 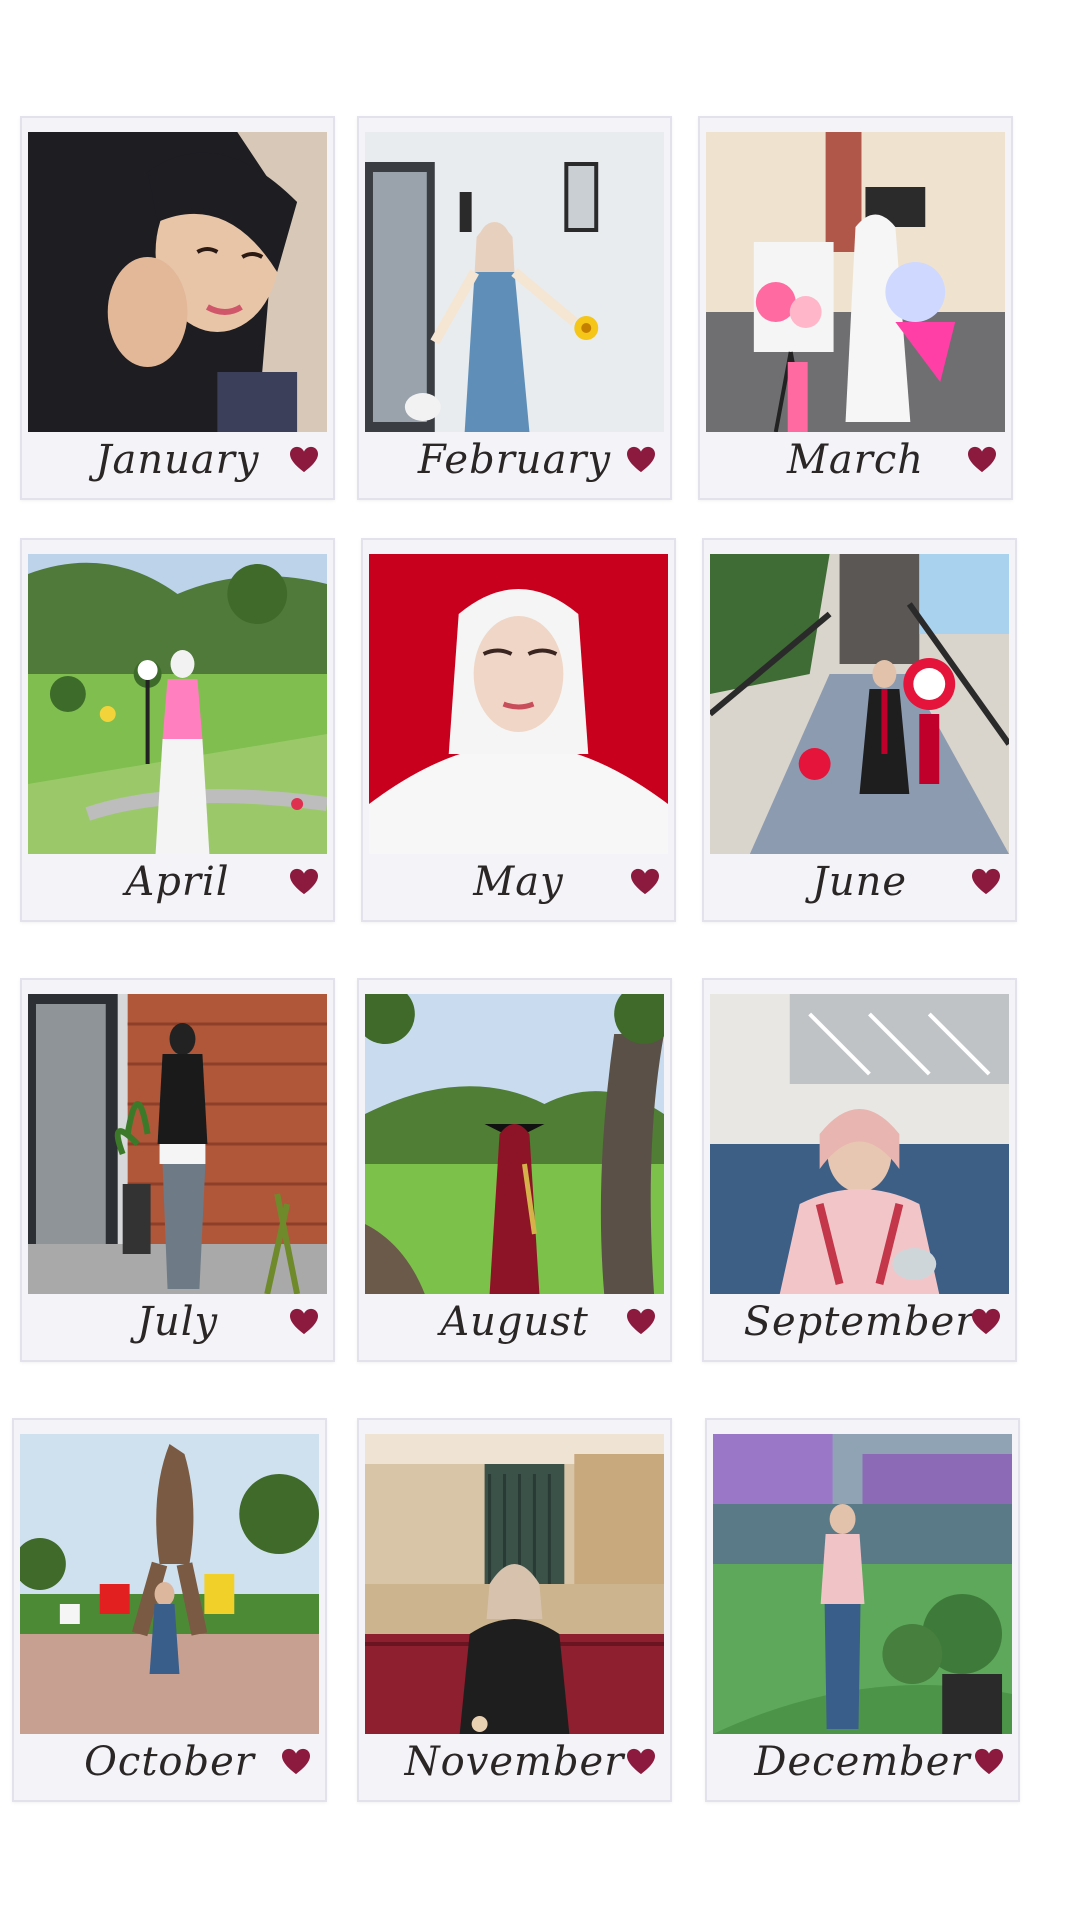 I want to click on polaroid-november: November, so click(x=514, y=1610).